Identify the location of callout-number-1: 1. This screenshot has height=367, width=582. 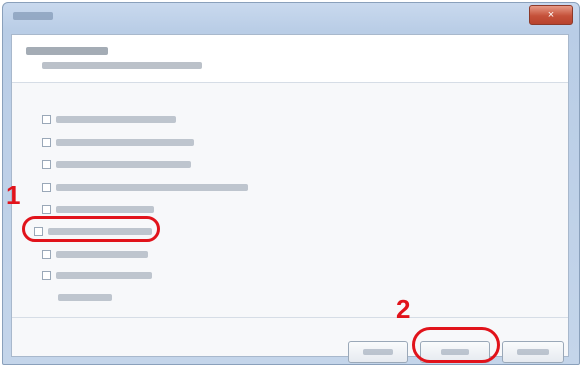
(13, 195).